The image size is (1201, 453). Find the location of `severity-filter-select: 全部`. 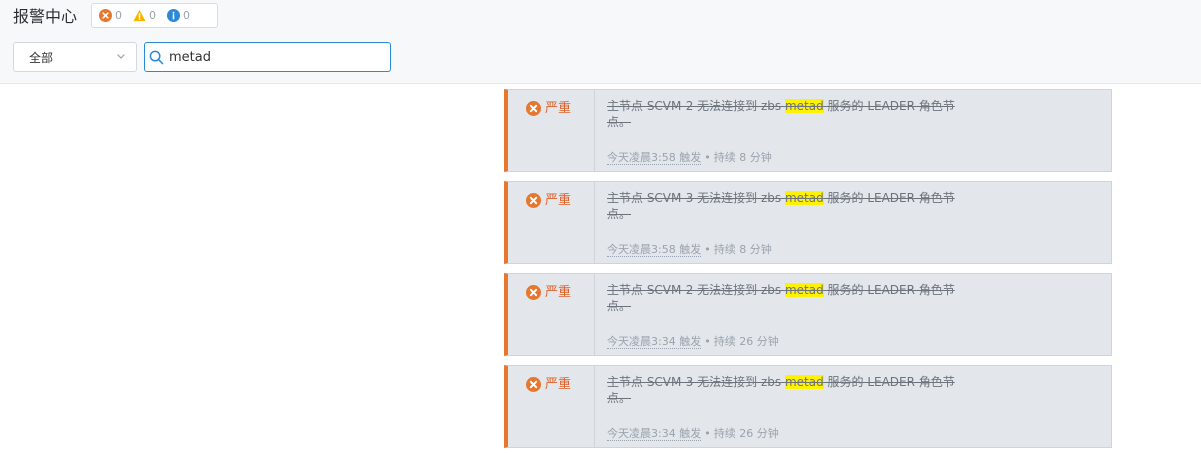

severity-filter-select: 全部 is located at coordinates (75, 57).